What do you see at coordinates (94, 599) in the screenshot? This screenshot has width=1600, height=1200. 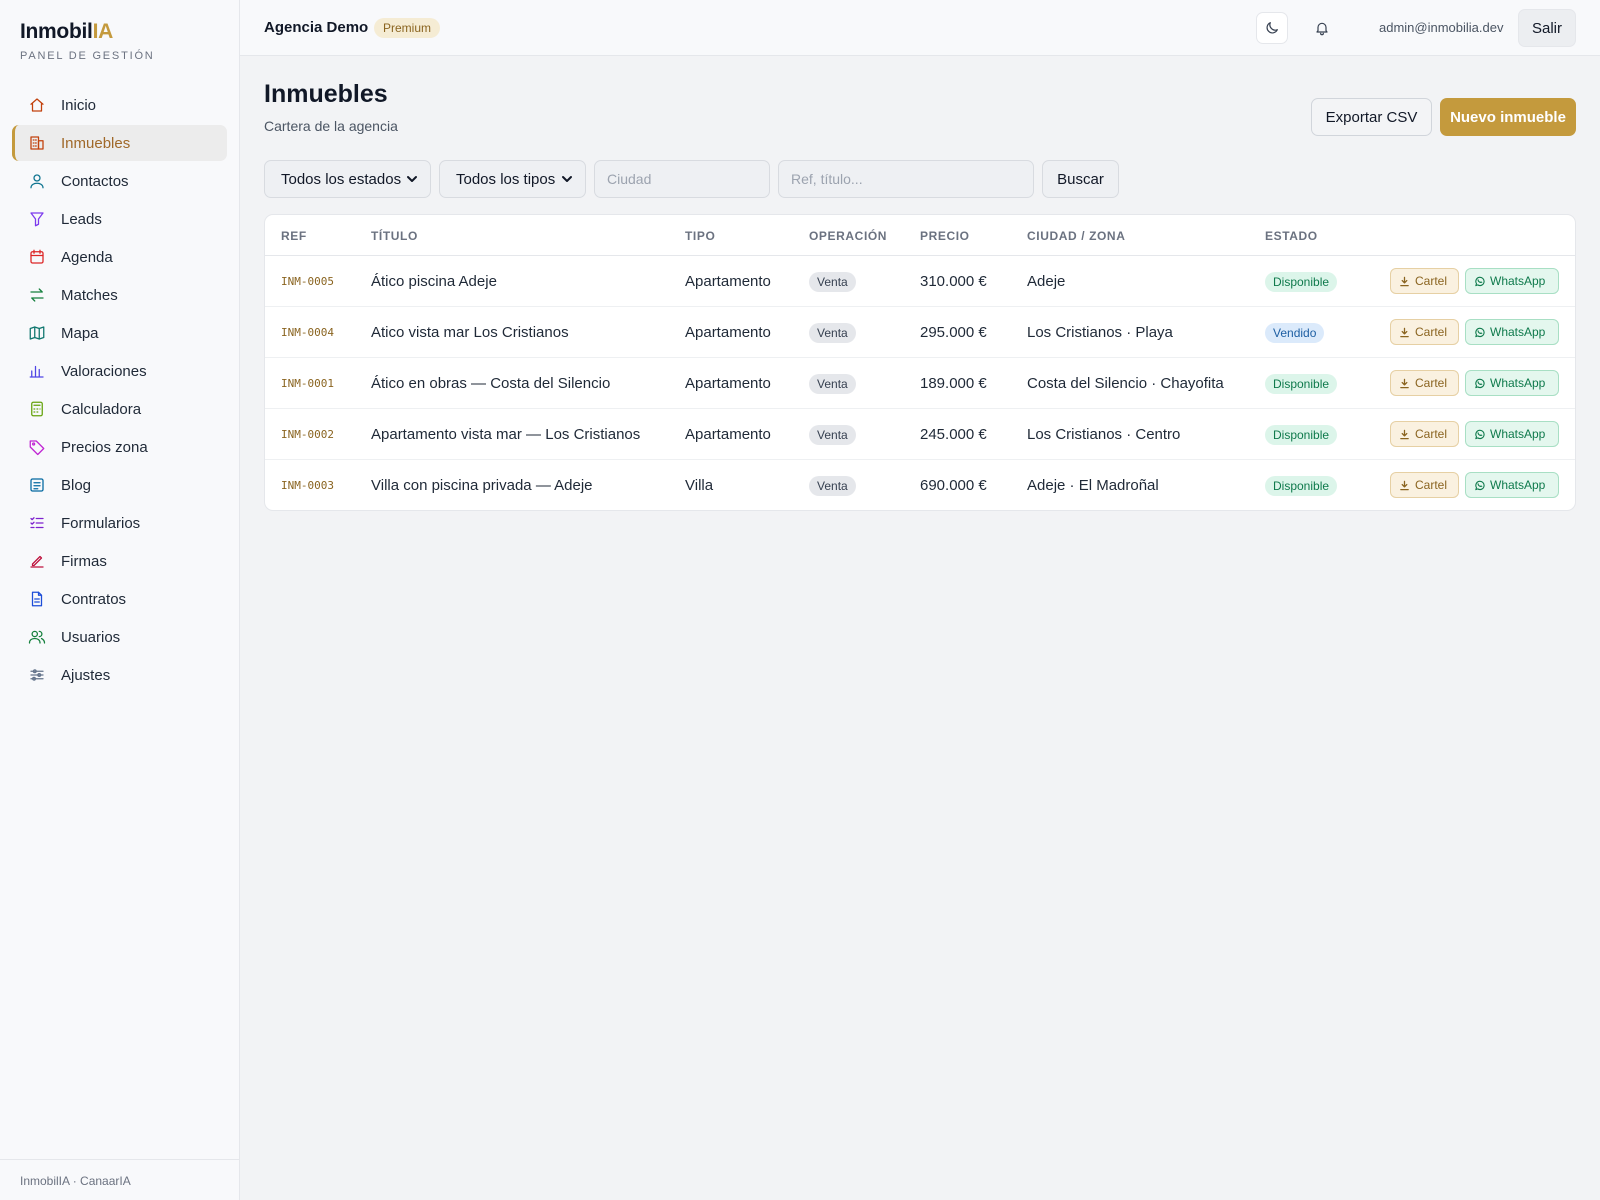 I see `sidebar-item-label: Contratos` at bounding box center [94, 599].